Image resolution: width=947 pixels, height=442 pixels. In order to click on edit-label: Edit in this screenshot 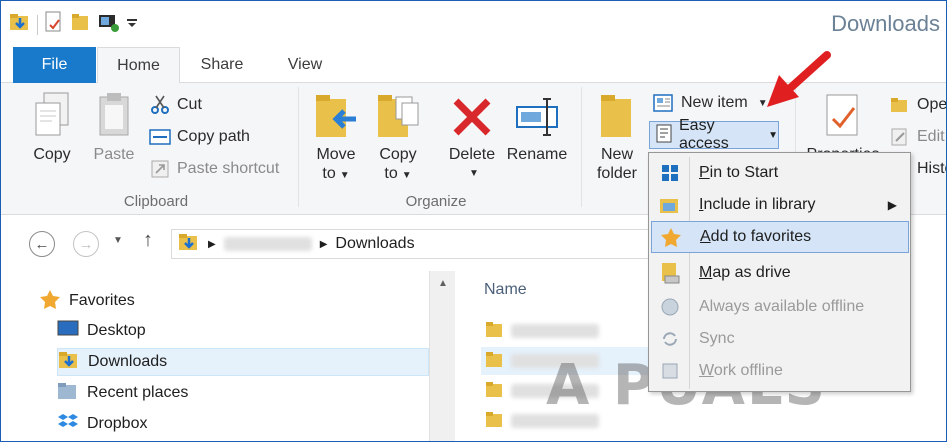, I will do `click(931, 136)`.